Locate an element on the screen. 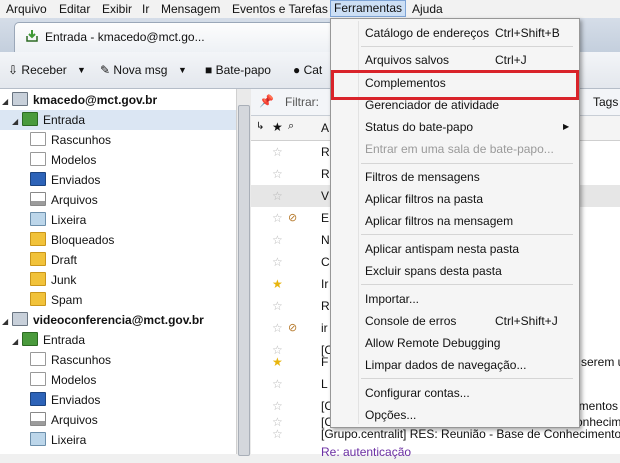  folder-entrada-2: ◢ Entrada is located at coordinates (42, 340).